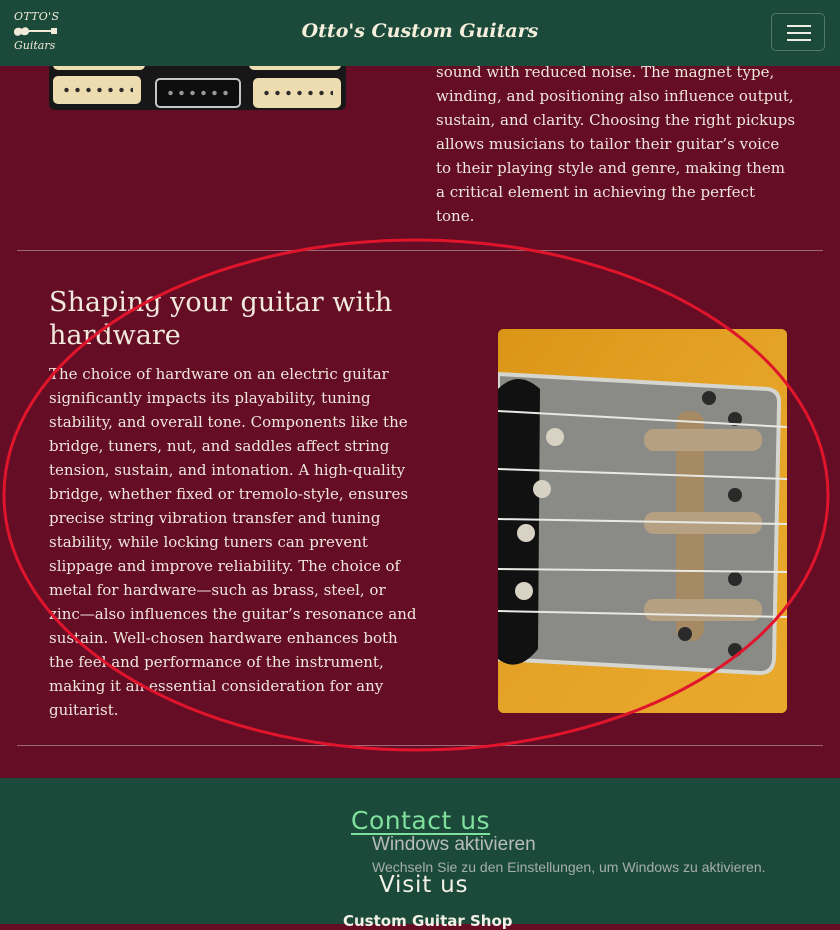 This screenshot has width=840, height=930. I want to click on guitar-bridge-image, so click(642, 521).